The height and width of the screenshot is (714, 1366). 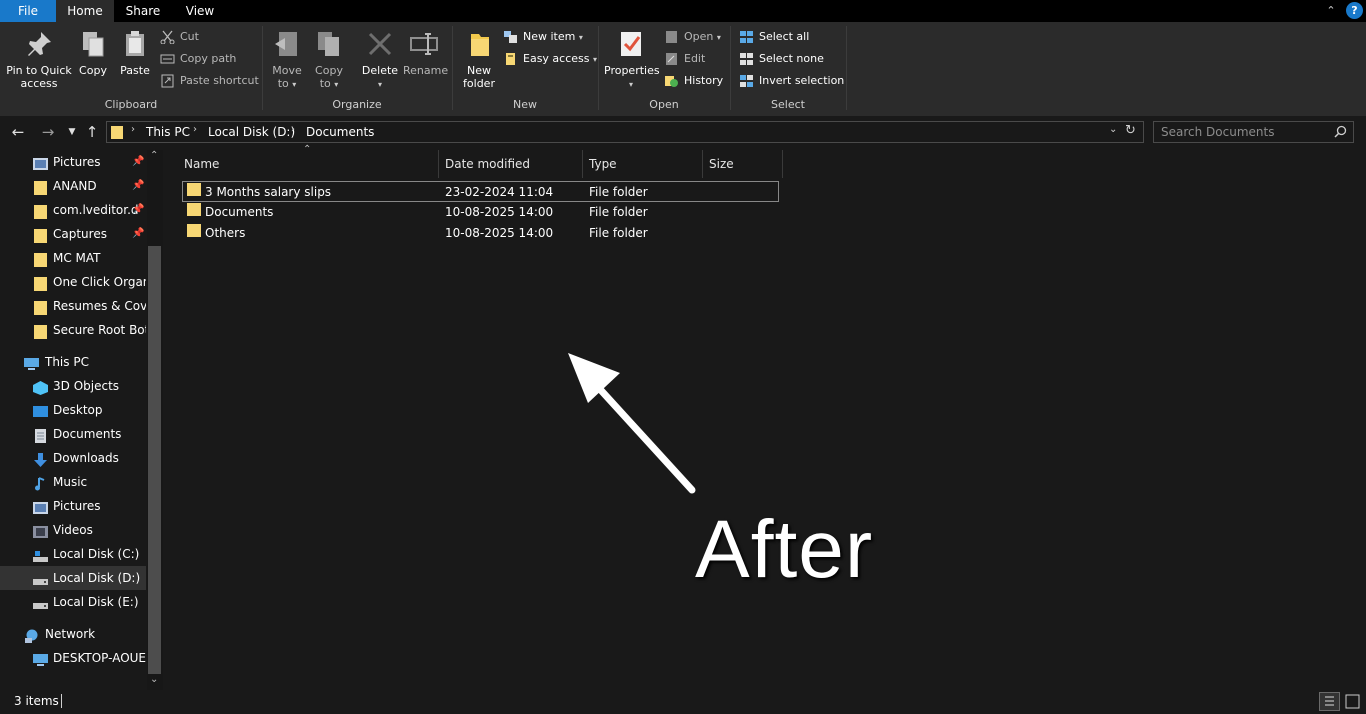 I want to click on copy-button: Copy, so click(x=93, y=52).